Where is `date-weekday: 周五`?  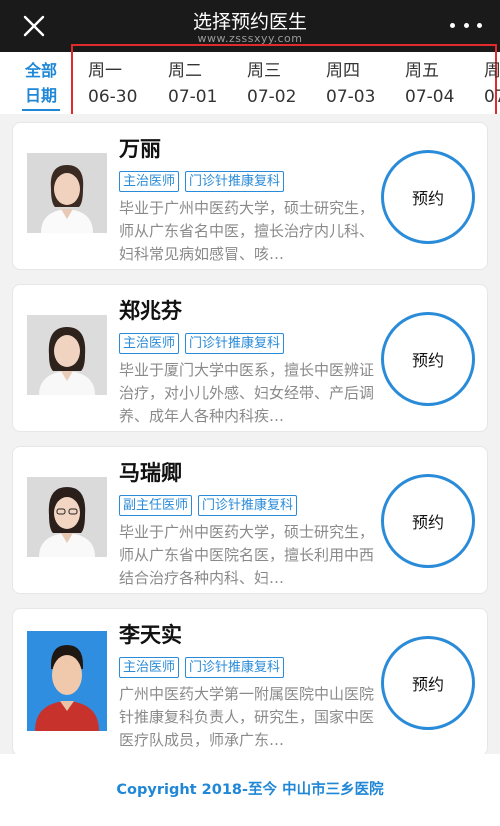
date-weekday: 周五 is located at coordinates (422, 71).